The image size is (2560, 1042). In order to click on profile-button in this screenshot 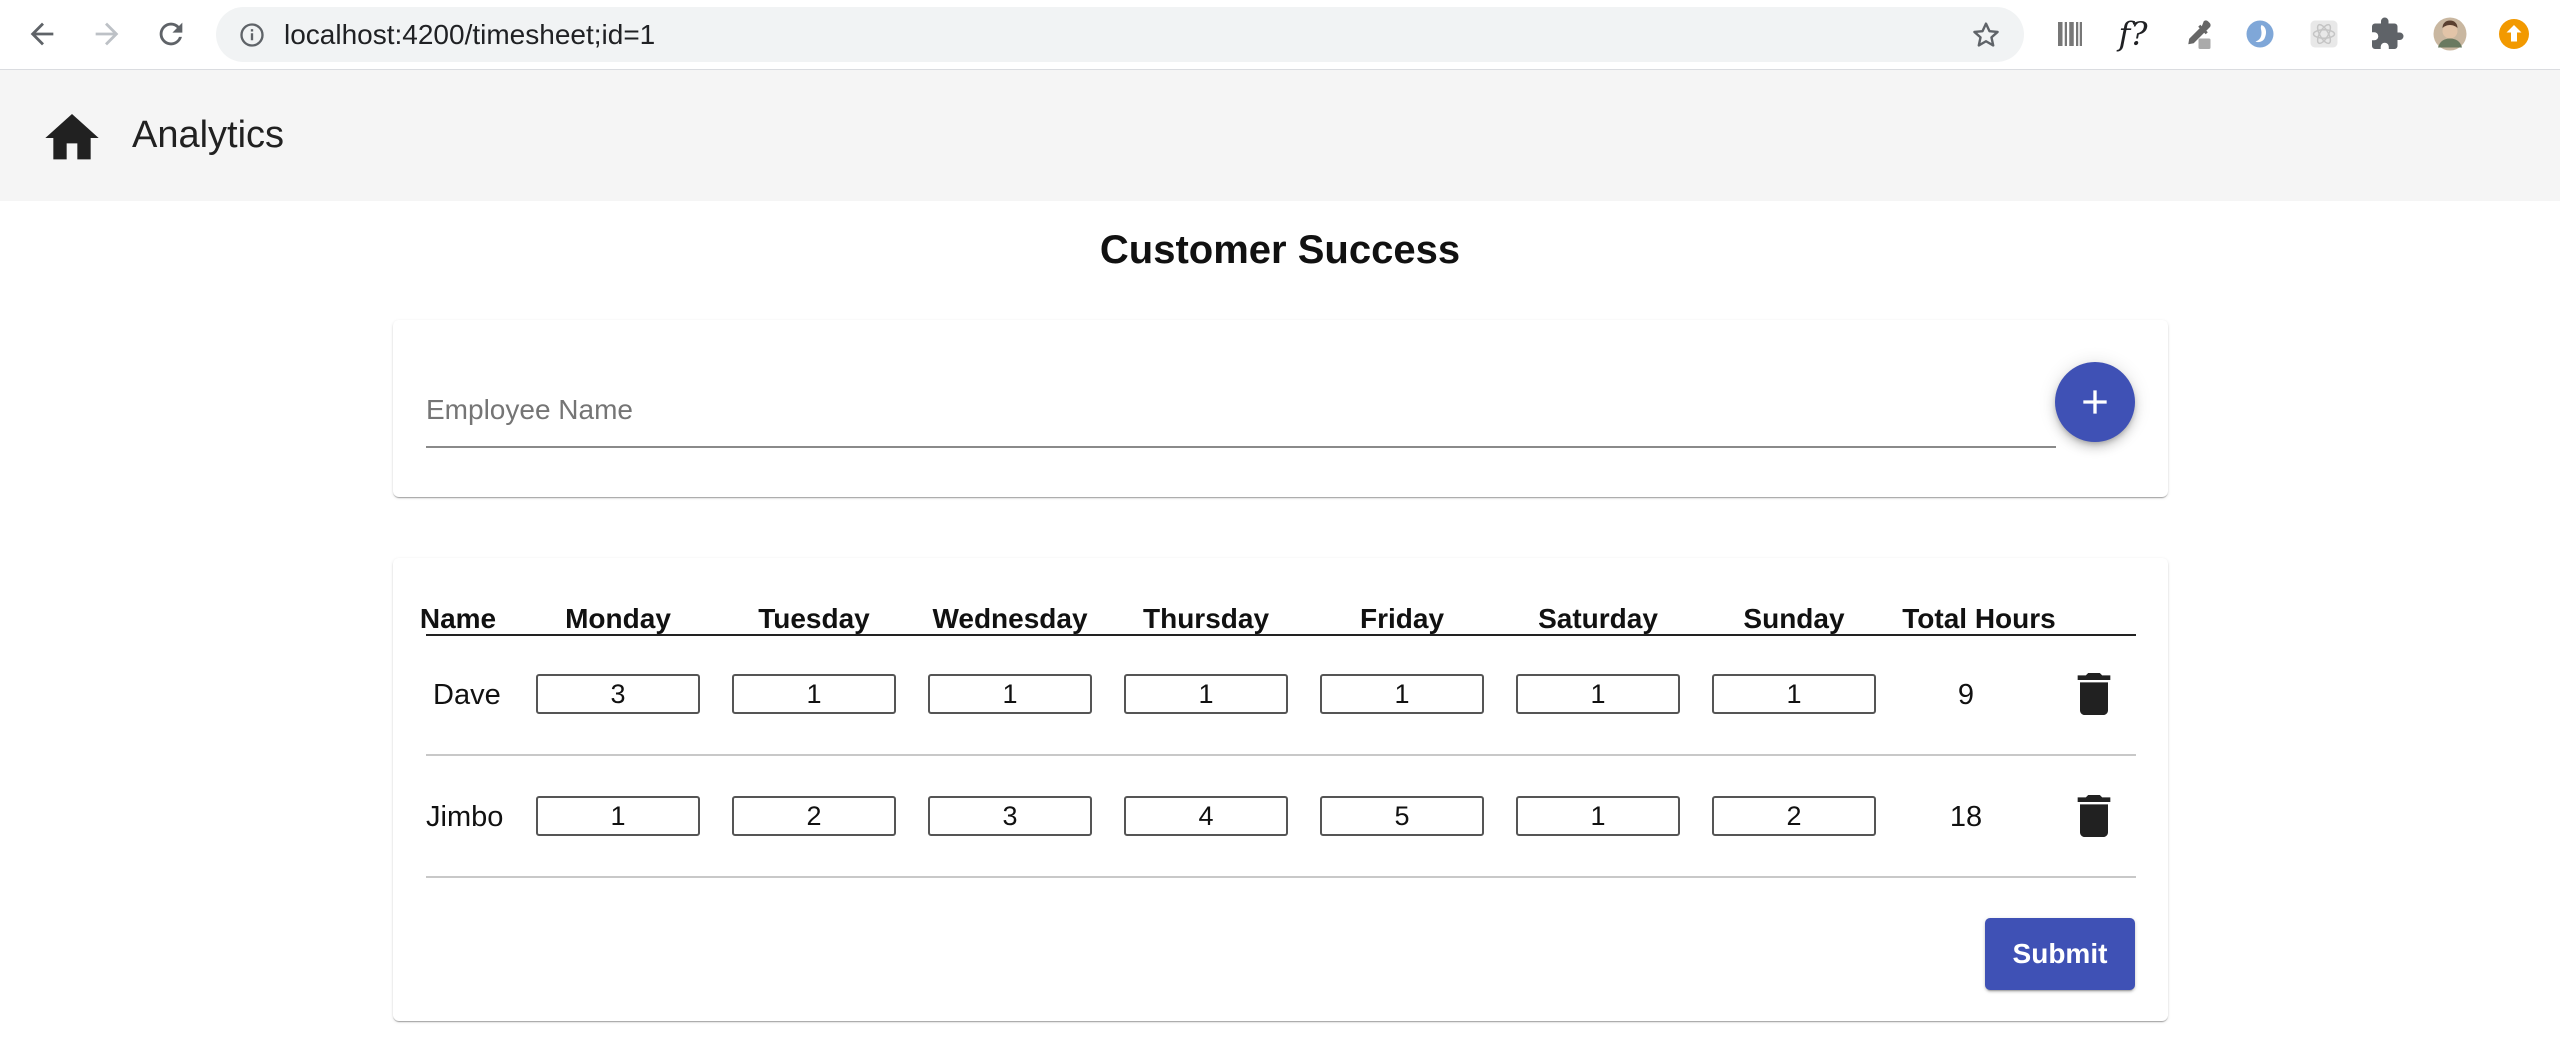, I will do `click(2450, 34)`.